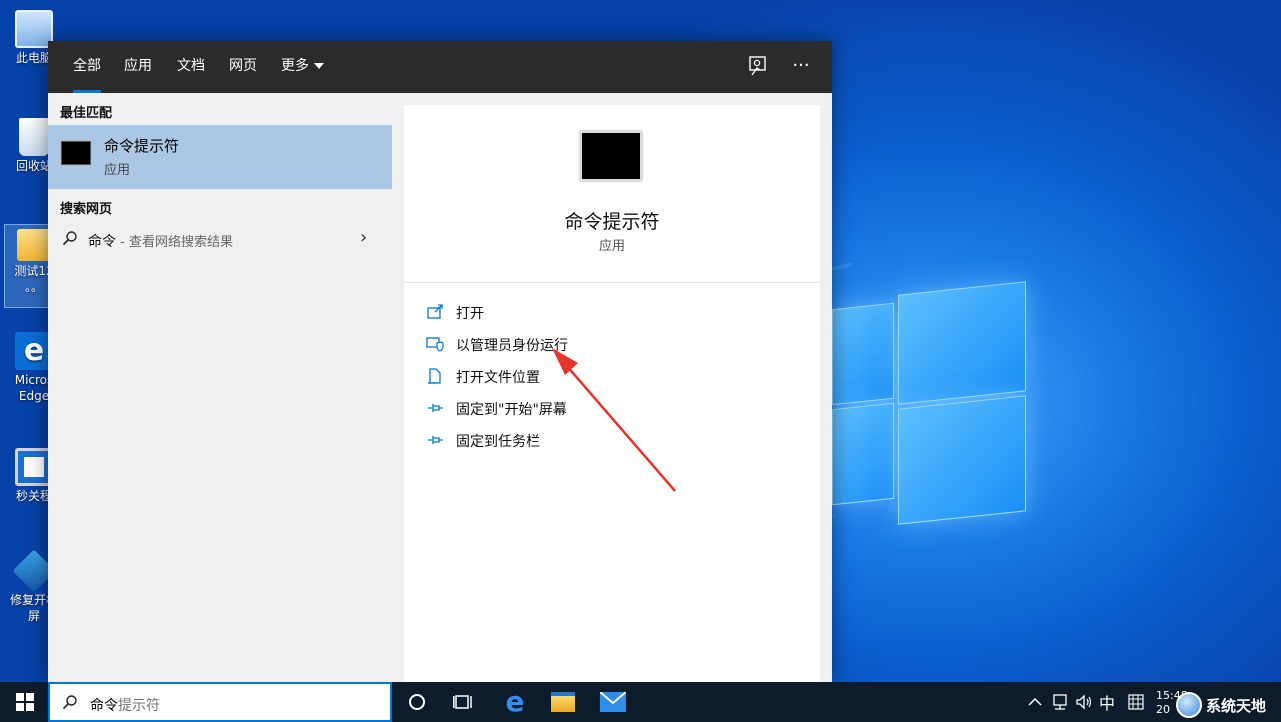 The image size is (1281, 722). I want to click on task-view-icon, so click(462, 702).